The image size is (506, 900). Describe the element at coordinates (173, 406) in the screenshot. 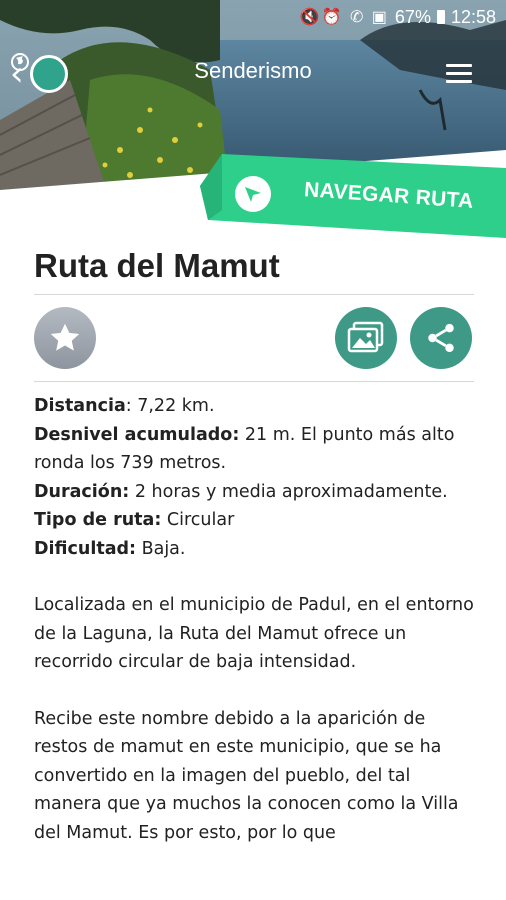

I see `detail-value: 7,22 km.` at that location.